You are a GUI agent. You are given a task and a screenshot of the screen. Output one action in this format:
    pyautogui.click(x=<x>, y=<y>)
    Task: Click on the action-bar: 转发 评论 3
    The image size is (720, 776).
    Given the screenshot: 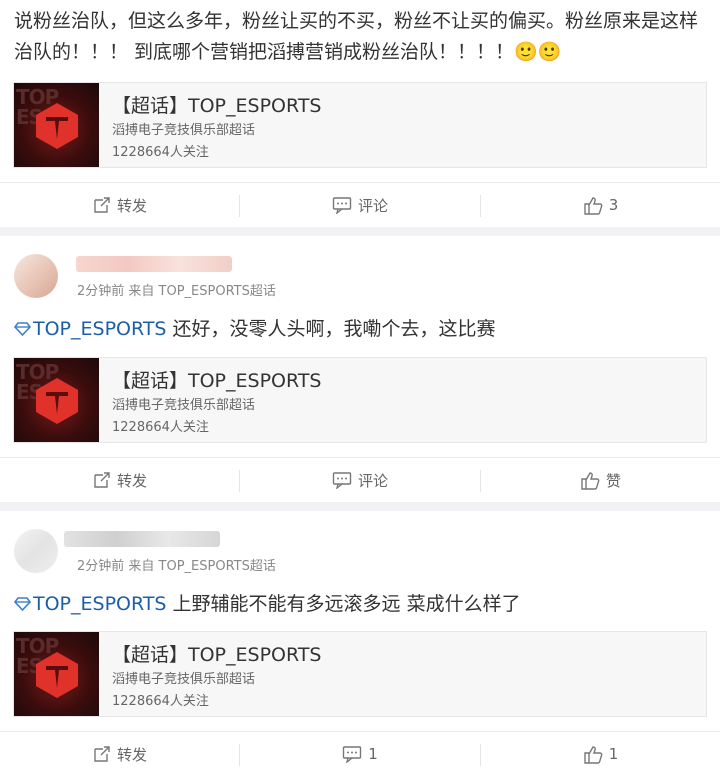 What is the action you would take?
    pyautogui.click(x=360, y=204)
    